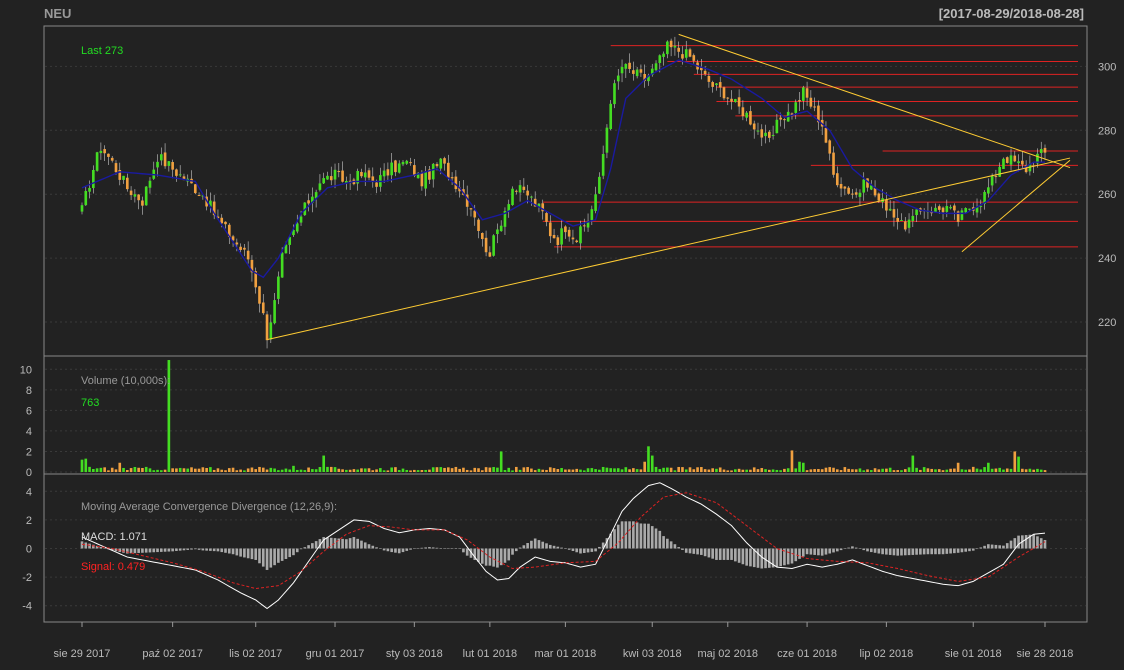 This screenshot has height=670, width=1124. What do you see at coordinates (255, 654) in the screenshot?
I see `x-axis-label: lis 02 2017` at bounding box center [255, 654].